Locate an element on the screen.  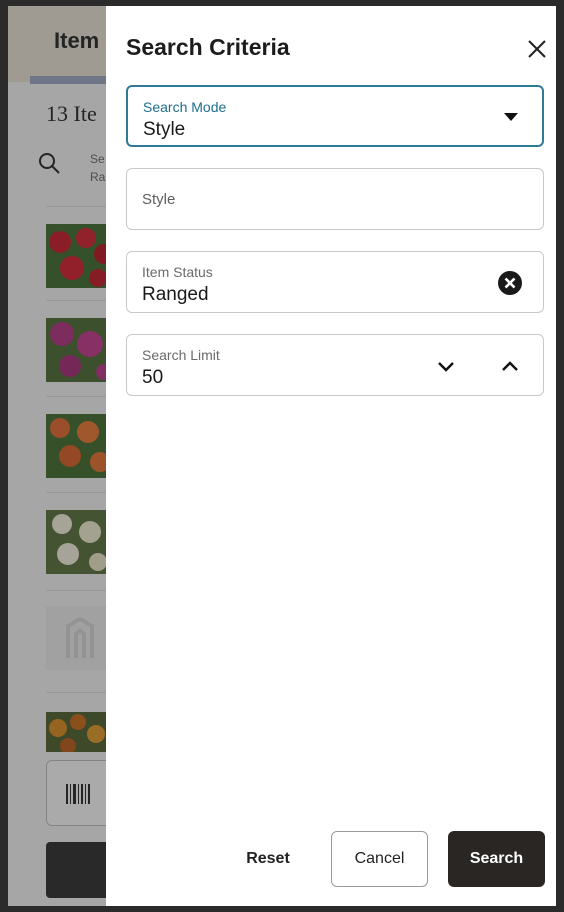
cancel-button: Cancel is located at coordinates (379, 859).